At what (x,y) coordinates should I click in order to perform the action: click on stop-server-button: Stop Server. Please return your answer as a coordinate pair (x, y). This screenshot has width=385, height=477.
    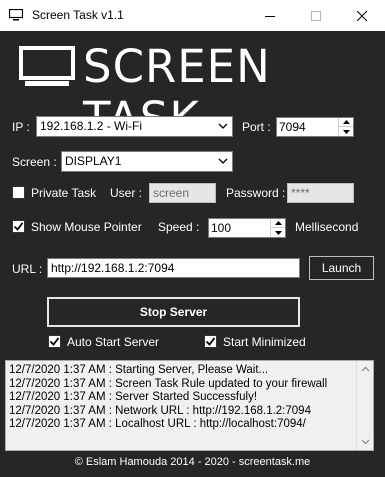
    Looking at the image, I should click on (173, 312).